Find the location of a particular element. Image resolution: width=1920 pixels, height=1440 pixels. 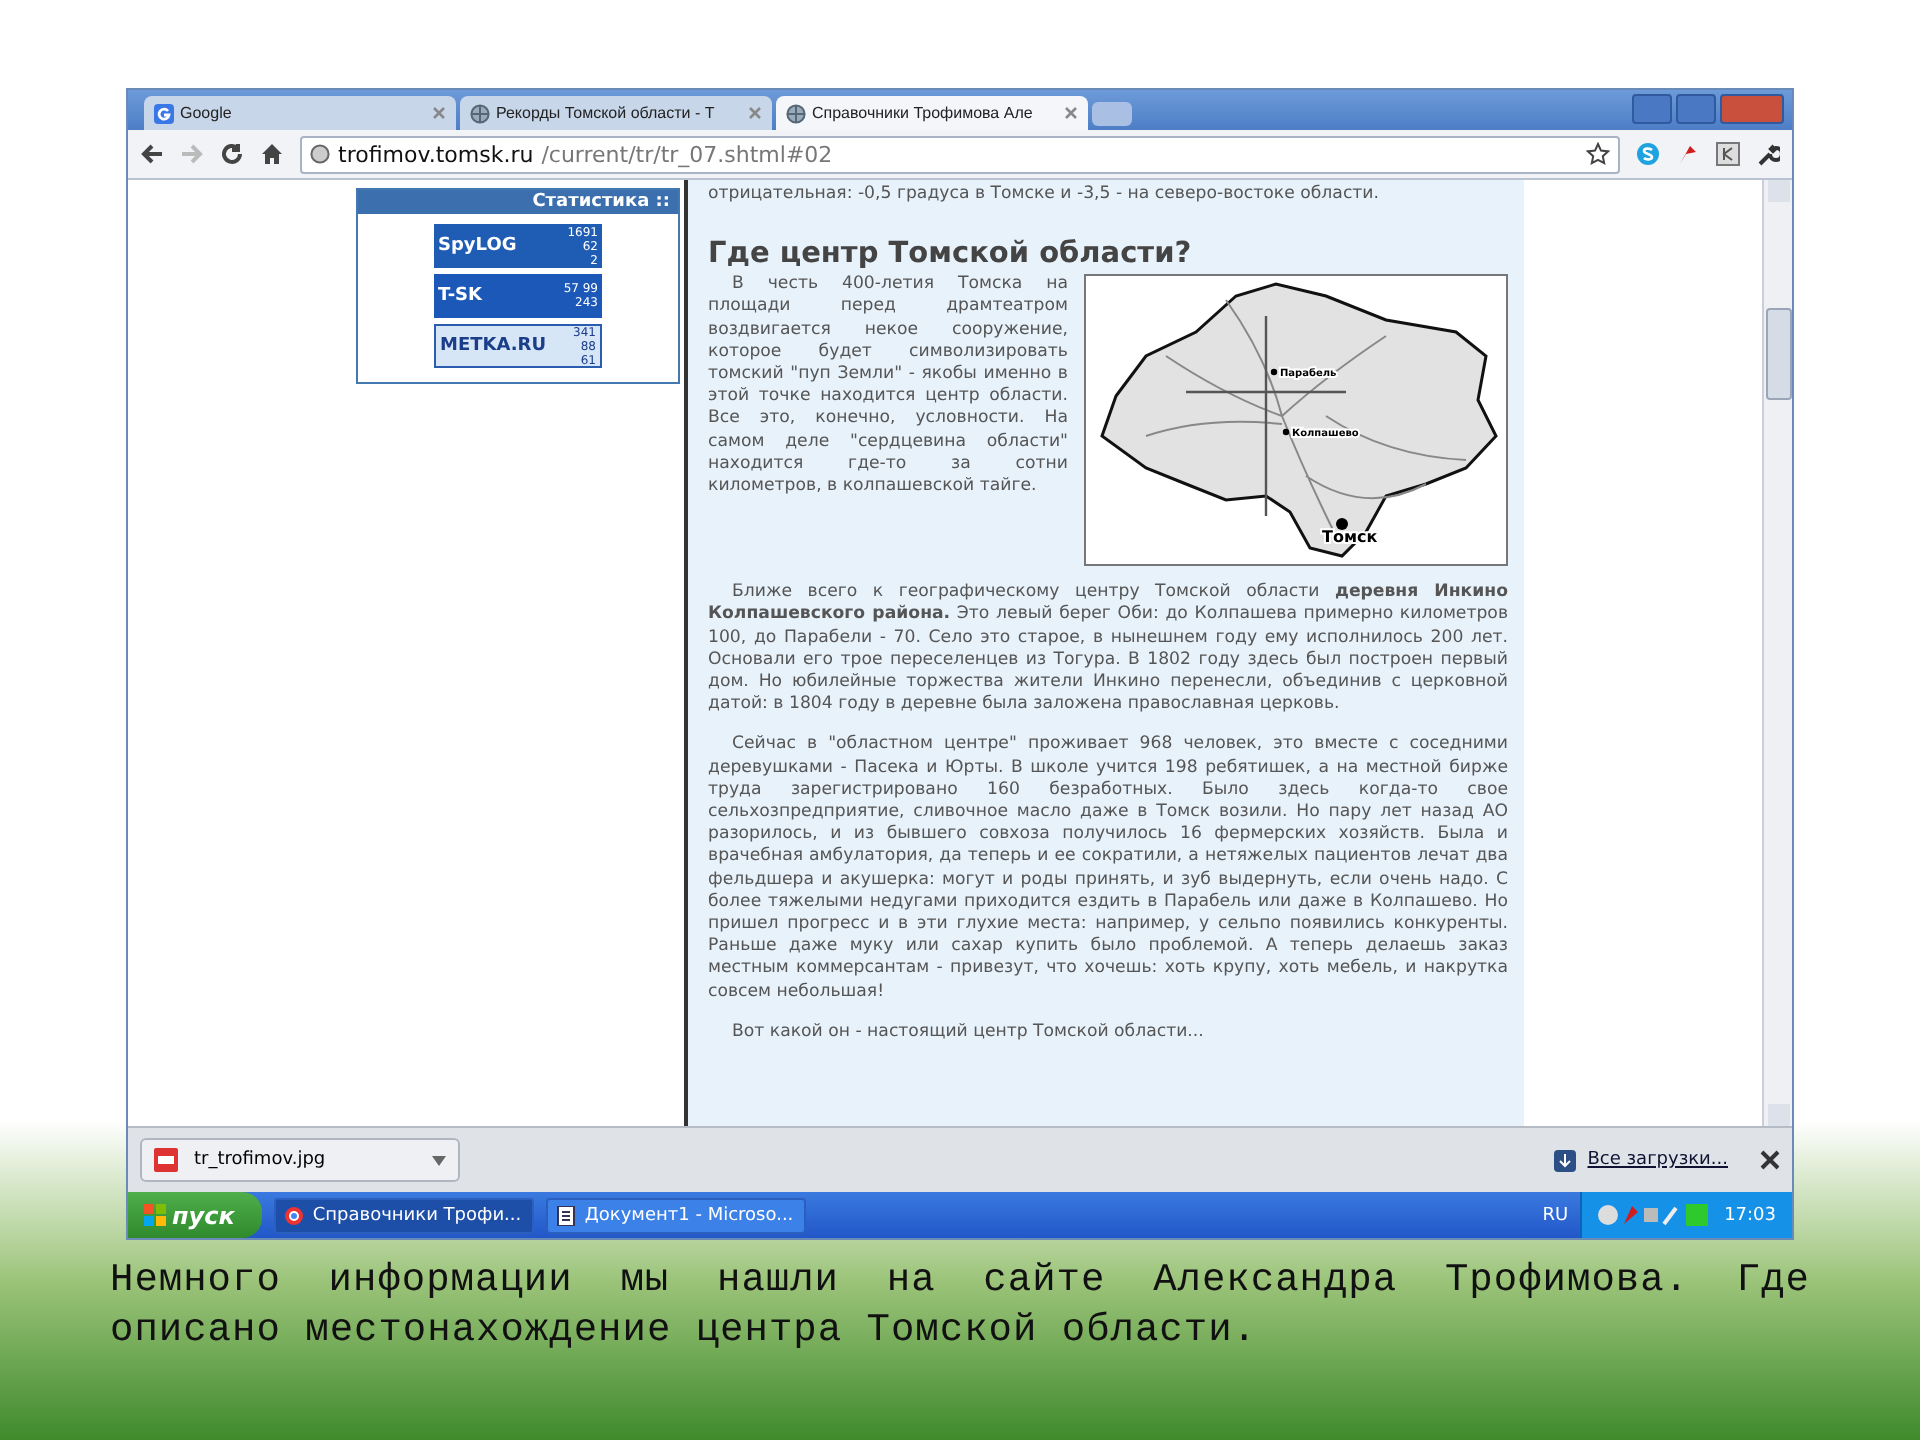

clock: 17:03 is located at coordinates (1750, 1215).